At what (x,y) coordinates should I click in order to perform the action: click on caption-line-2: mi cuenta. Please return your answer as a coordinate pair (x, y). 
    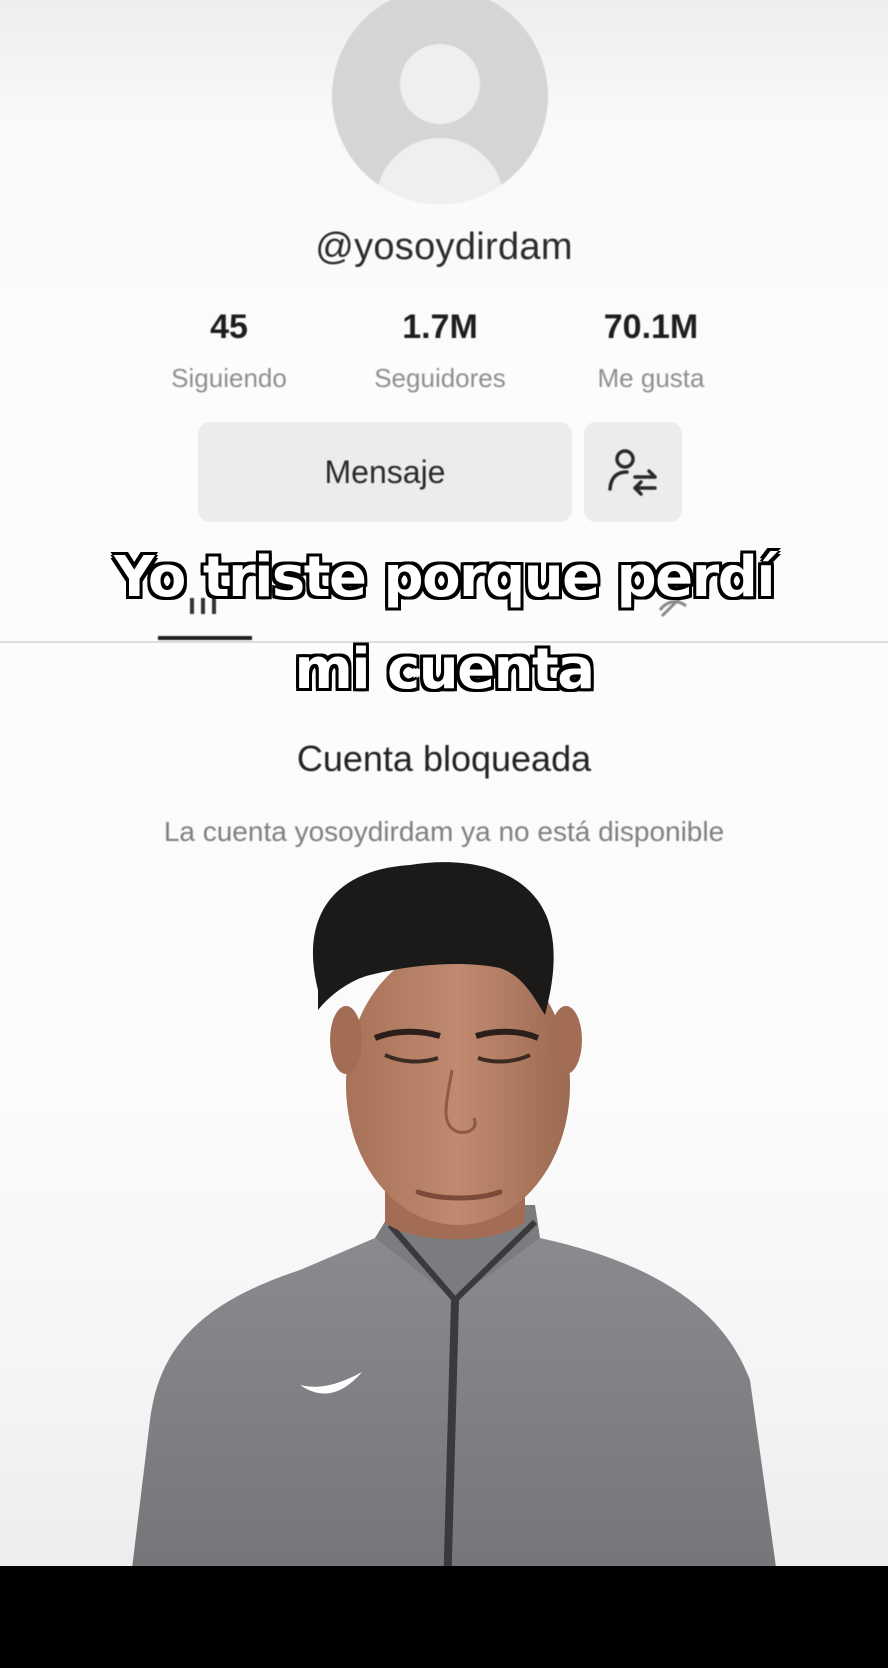
    Looking at the image, I should click on (444, 669).